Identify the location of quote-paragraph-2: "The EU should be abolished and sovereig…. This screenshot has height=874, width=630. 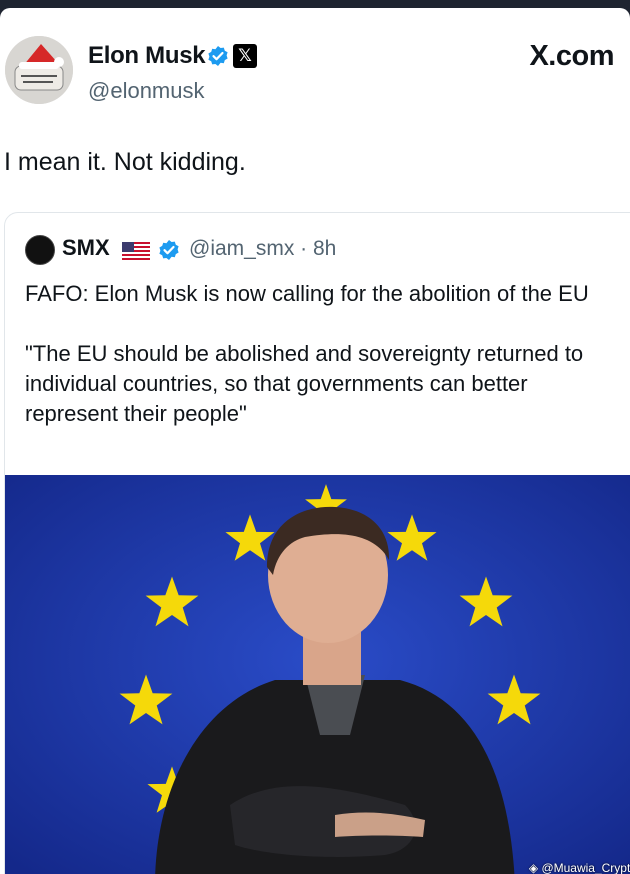
(304, 383).